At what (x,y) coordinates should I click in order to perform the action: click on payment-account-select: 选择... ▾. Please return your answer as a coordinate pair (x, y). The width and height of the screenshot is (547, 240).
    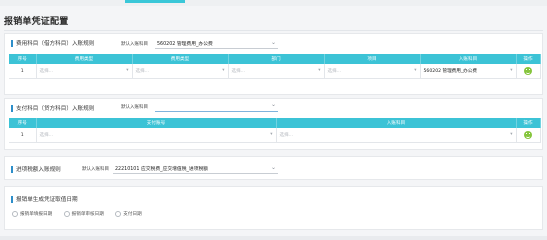
    Looking at the image, I should click on (156, 135).